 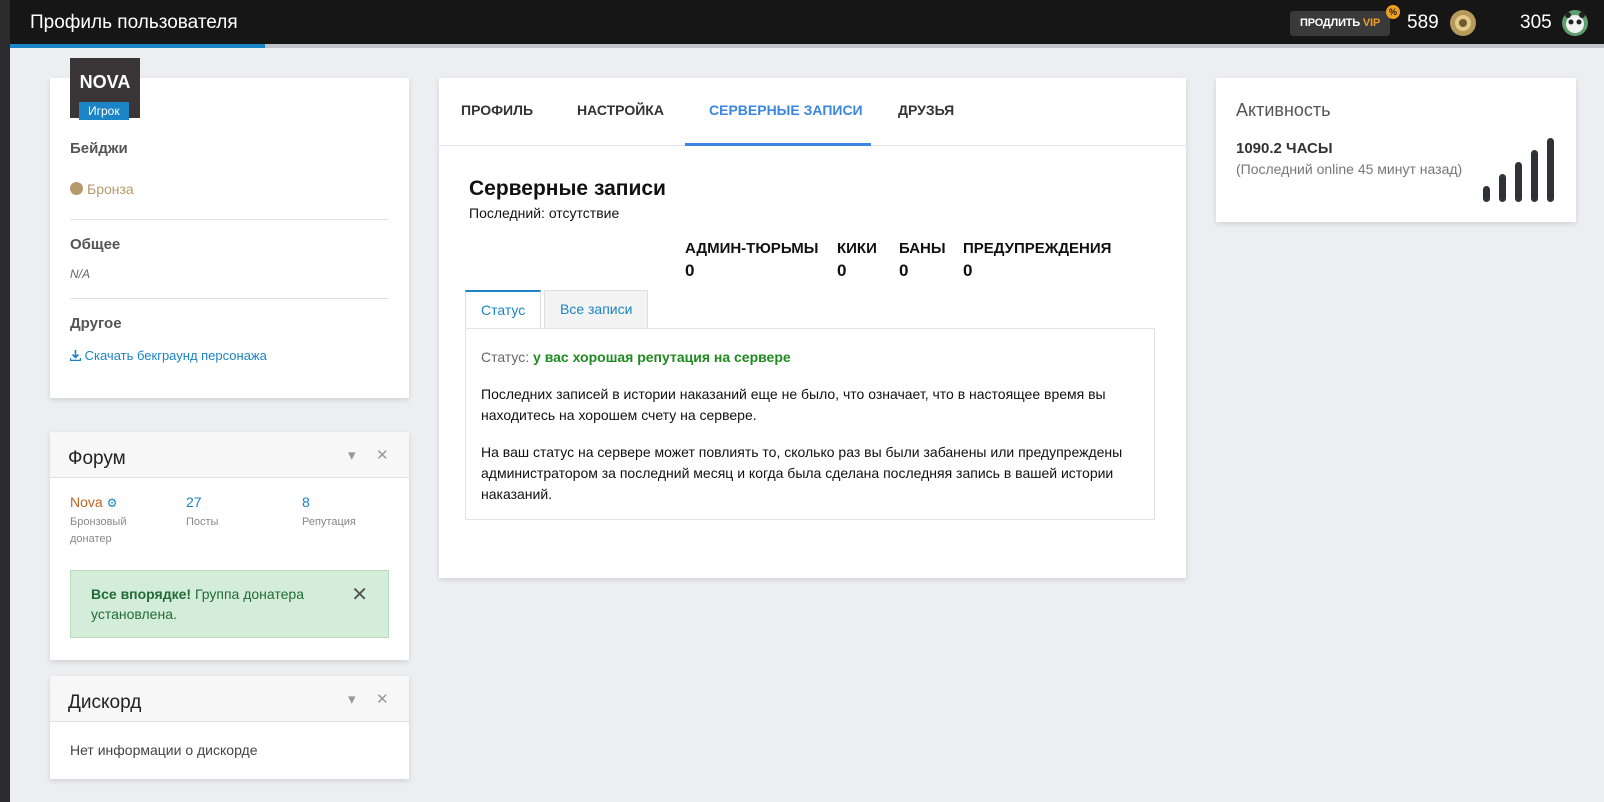 What do you see at coordinates (229, 699) in the screenshot?
I see `discord-widget-header: Дискорд ▾ ✕` at bounding box center [229, 699].